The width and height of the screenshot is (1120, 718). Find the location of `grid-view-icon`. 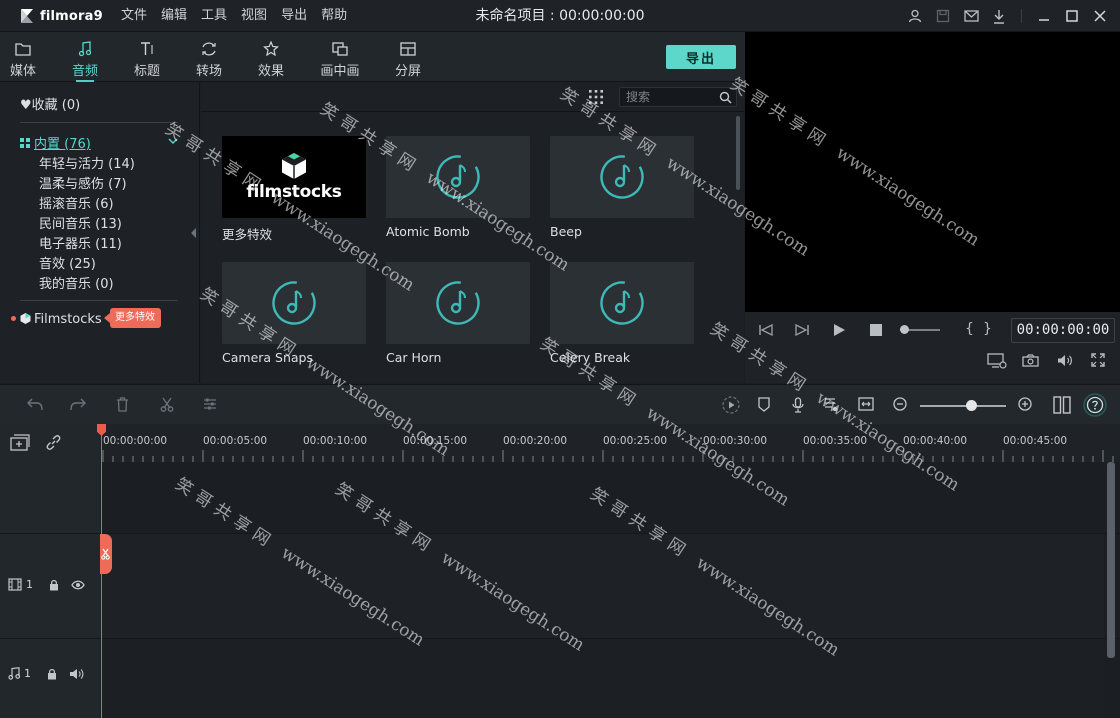

grid-view-icon is located at coordinates (596, 97).